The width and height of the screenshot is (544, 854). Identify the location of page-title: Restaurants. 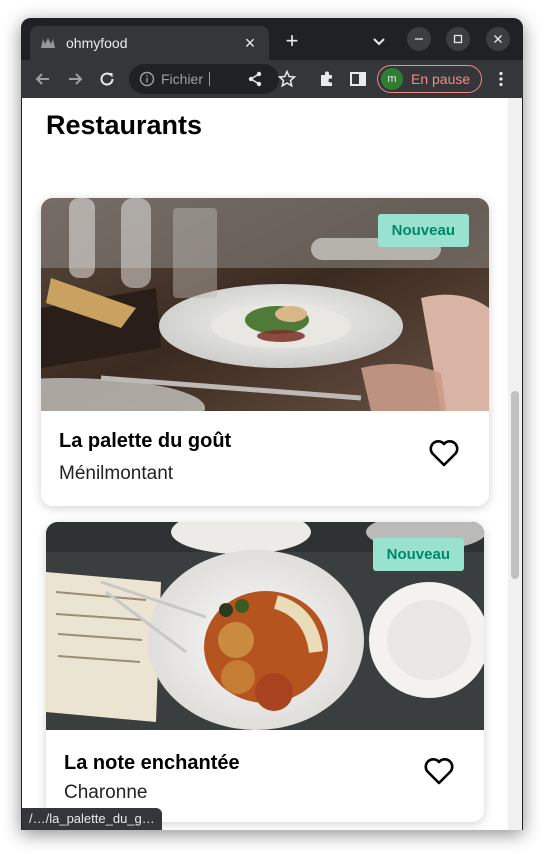
(124, 125).